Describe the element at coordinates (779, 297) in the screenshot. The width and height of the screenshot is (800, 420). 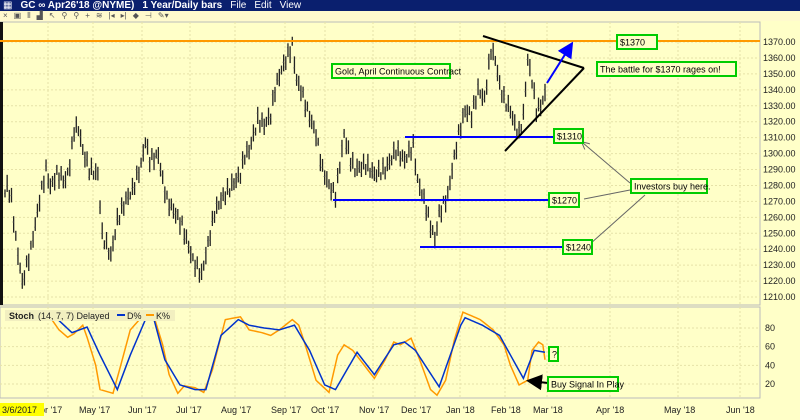
I see `price-tick-label: 1210.00` at that location.